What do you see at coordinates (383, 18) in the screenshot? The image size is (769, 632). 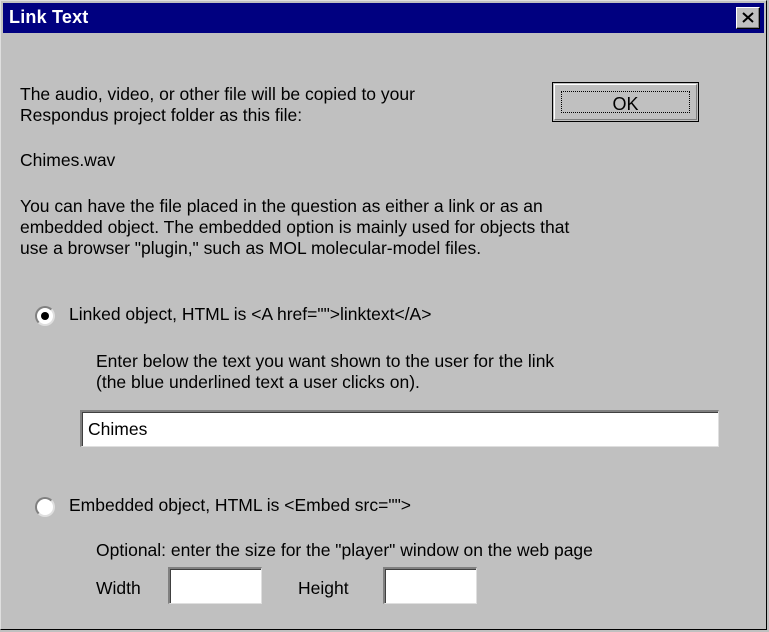 I see `title-bar: Link Text` at bounding box center [383, 18].